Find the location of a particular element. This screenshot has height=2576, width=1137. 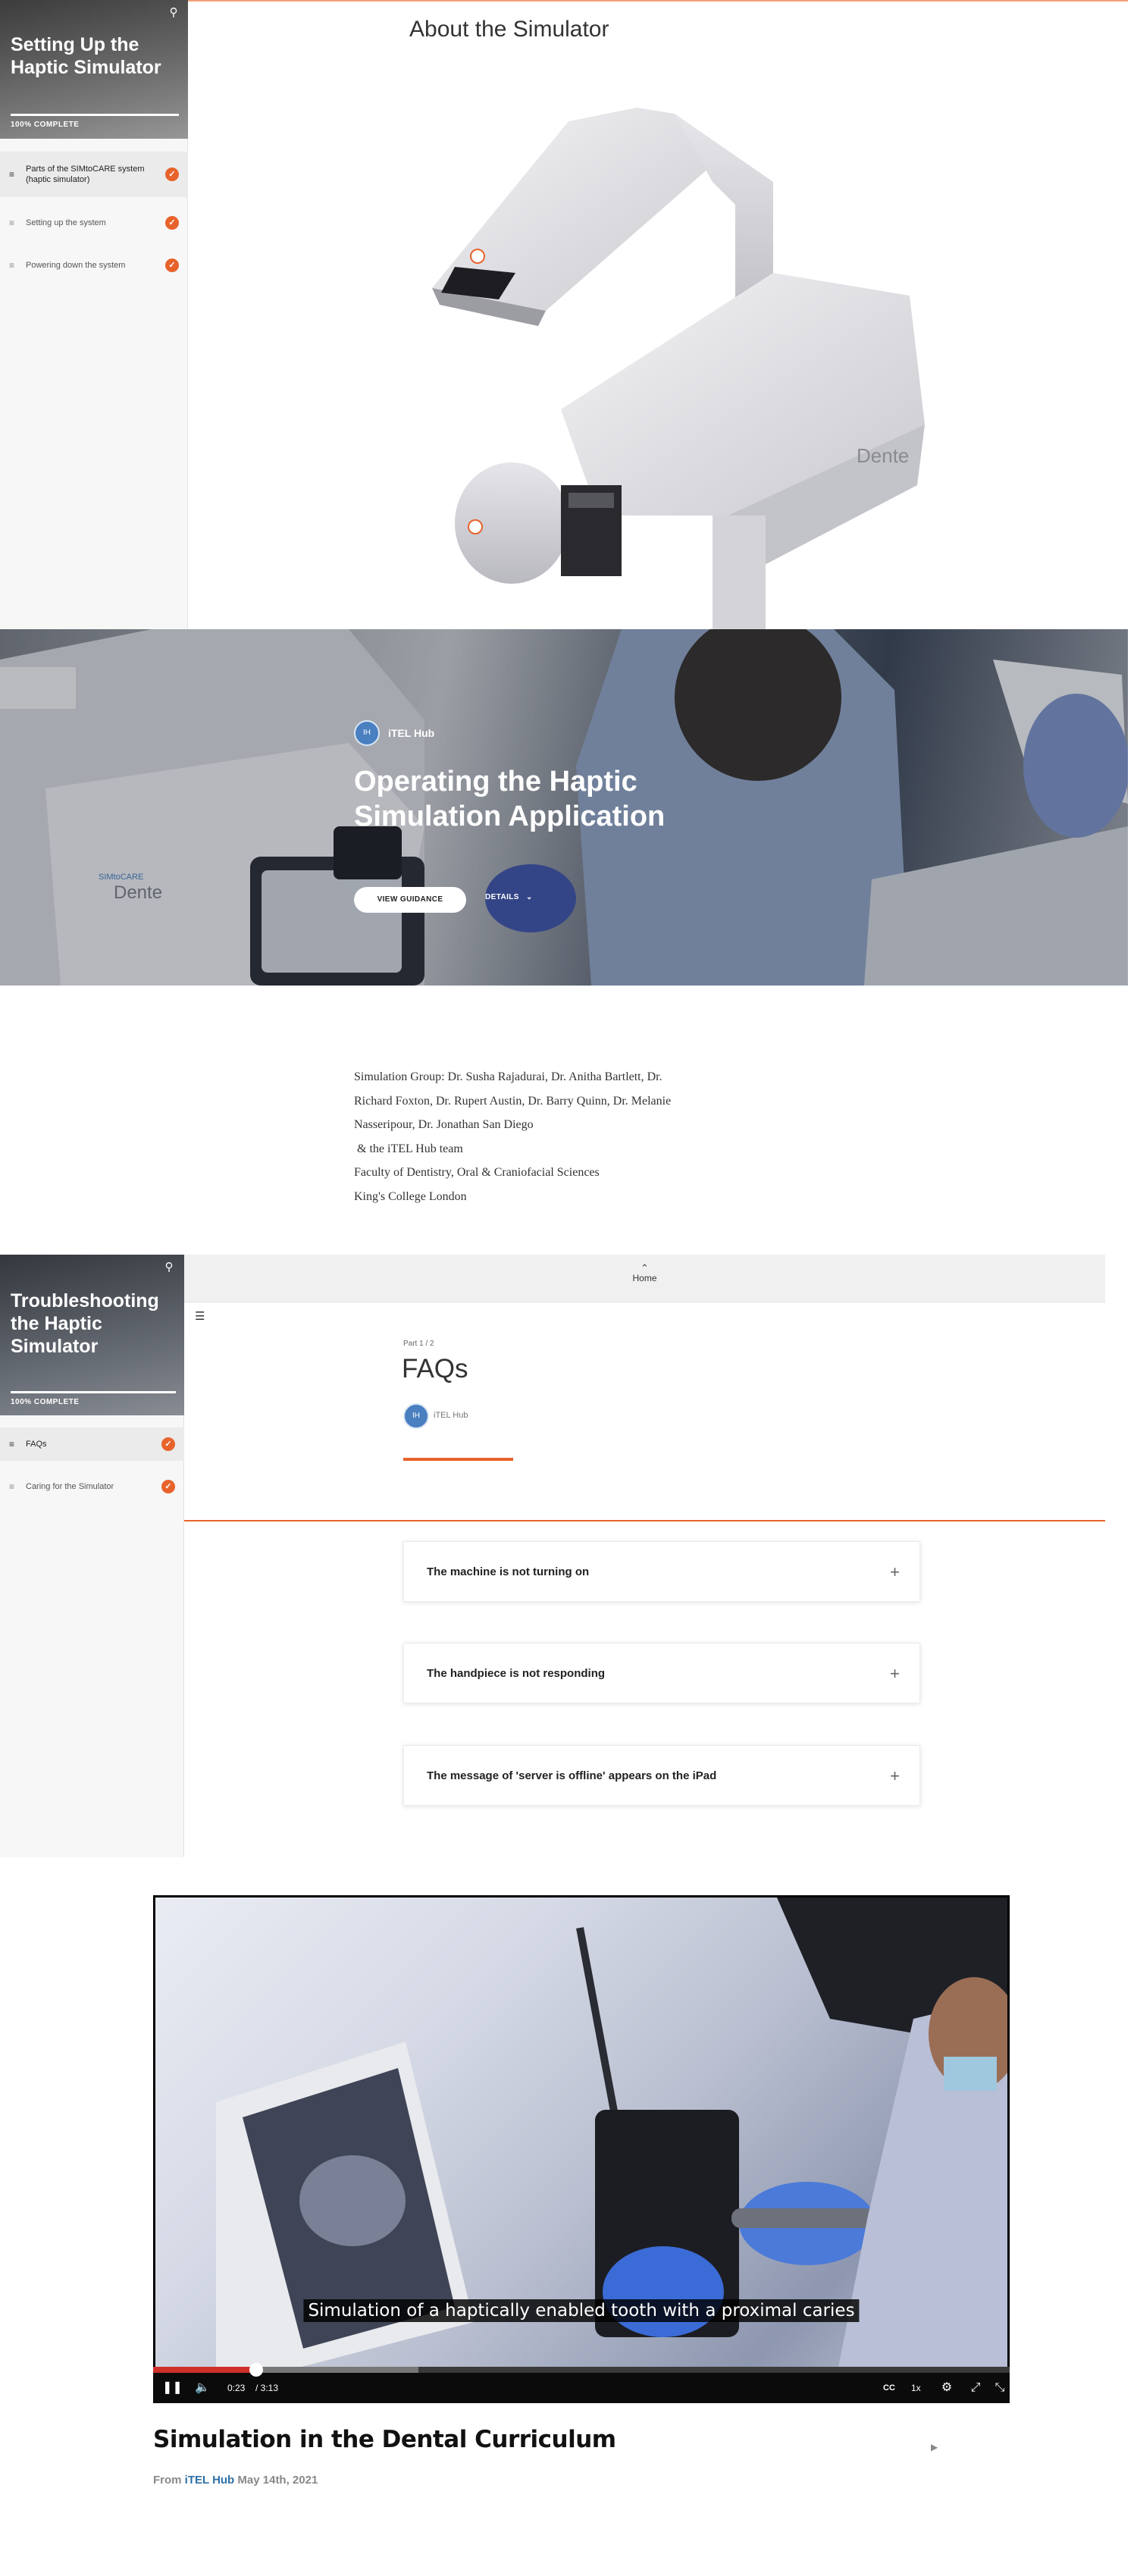

content-divider is located at coordinates (644, 1521).